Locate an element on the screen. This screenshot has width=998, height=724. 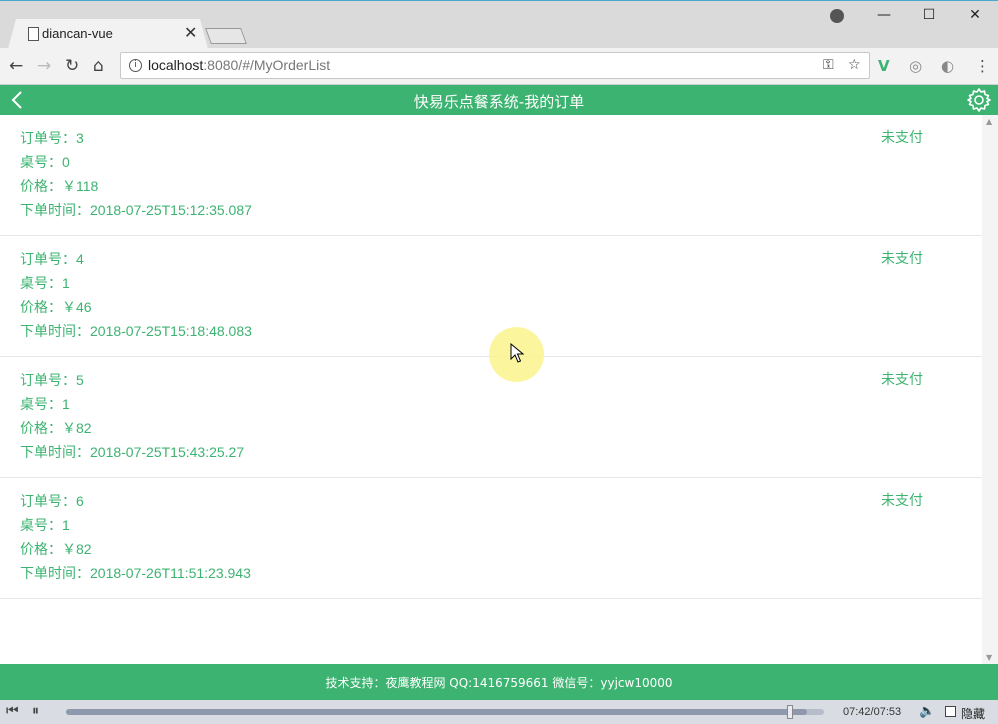
new-tab-button is located at coordinates (226, 36).